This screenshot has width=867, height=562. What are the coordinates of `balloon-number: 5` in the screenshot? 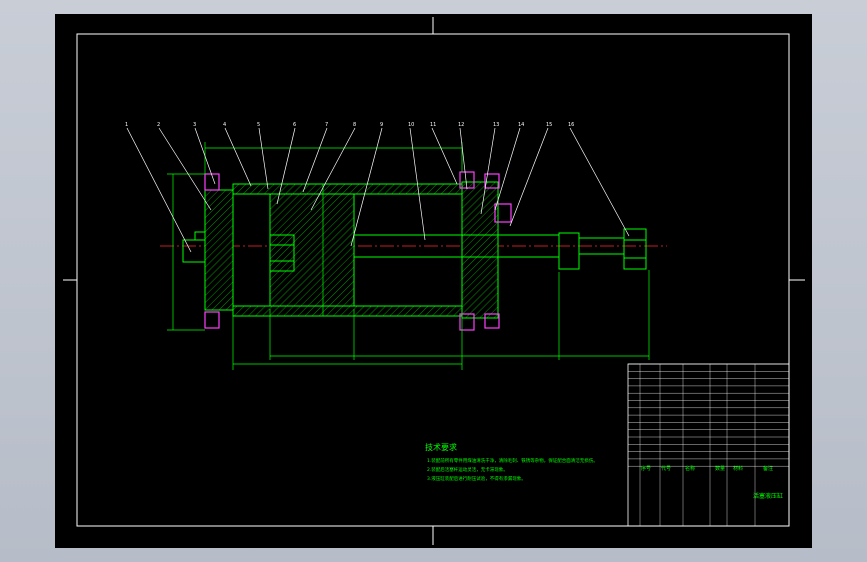 It's located at (258, 125).